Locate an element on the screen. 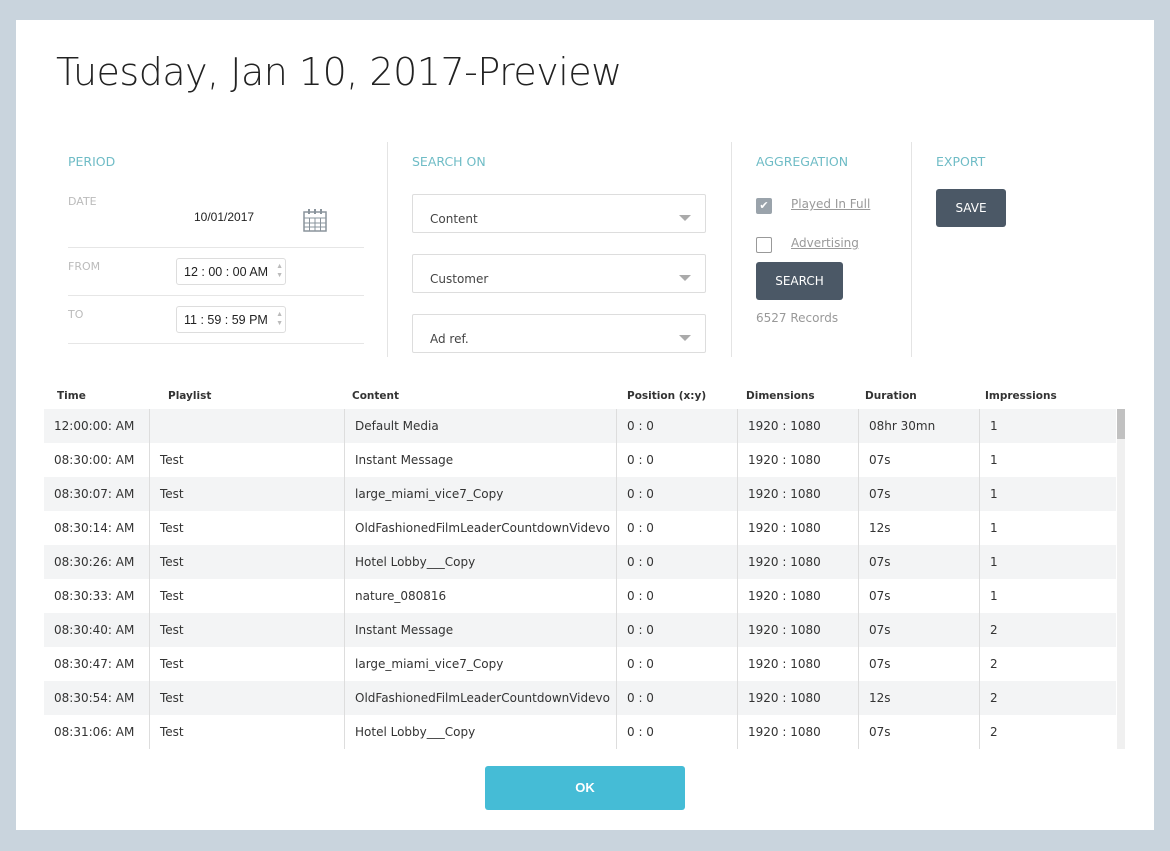  table-cell: 12s is located at coordinates (918, 698).